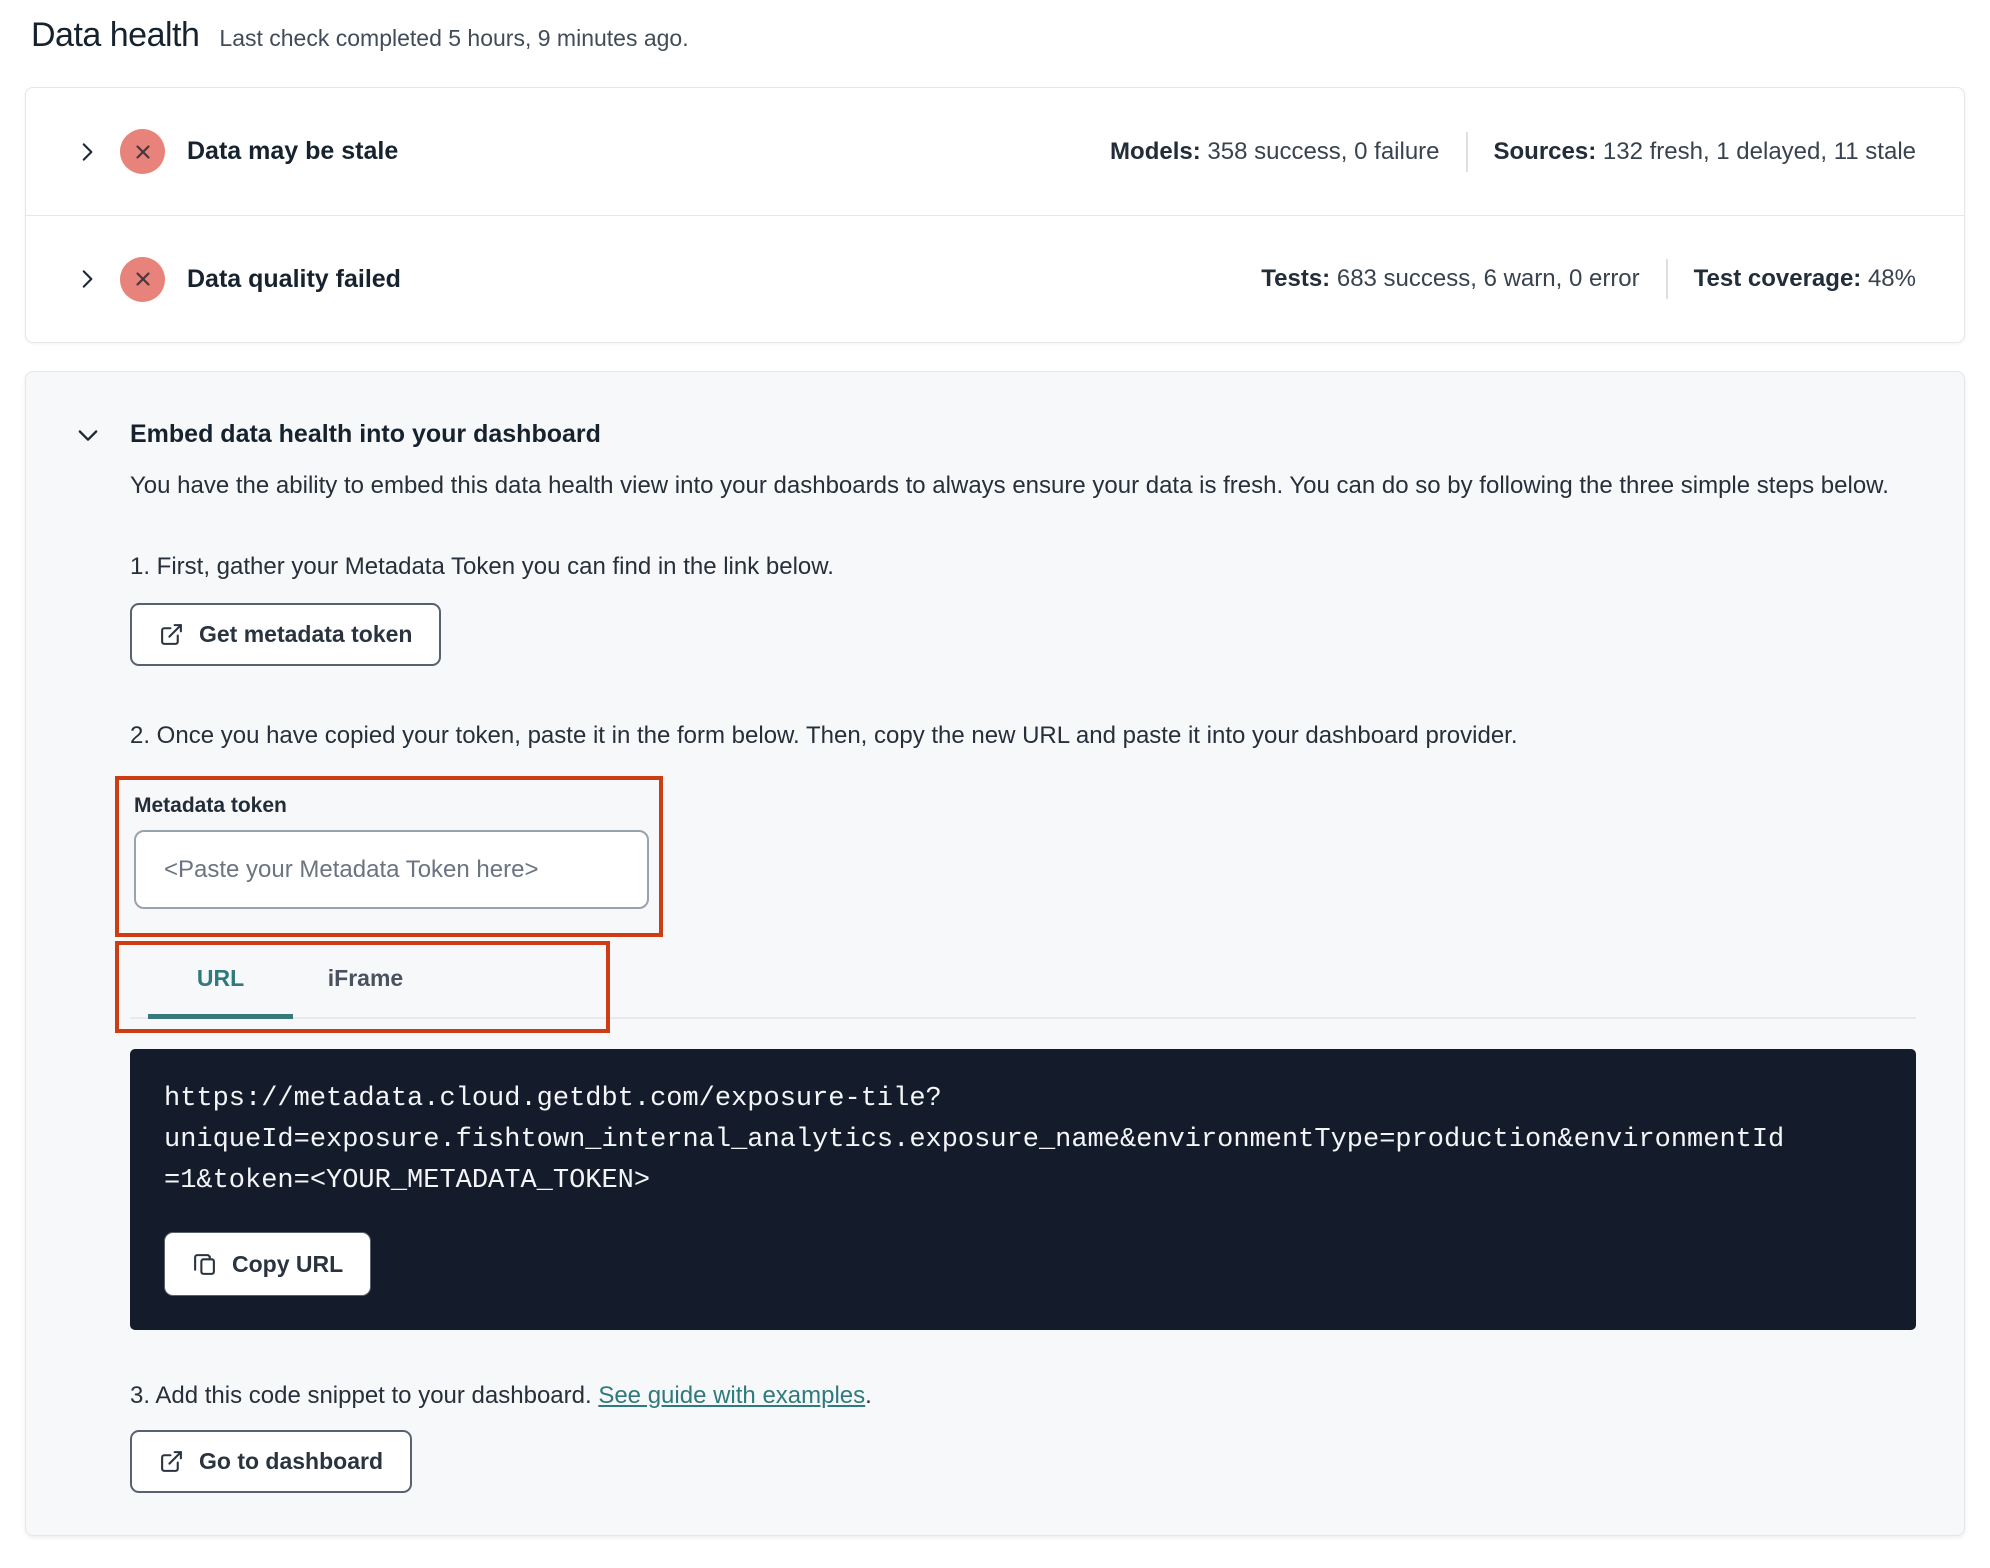 This screenshot has height=1568, width=1990. What do you see at coordinates (1759, 151) in the screenshot?
I see `sources-stat-value: 132 fresh, 1 delayed, 11 stale` at bounding box center [1759, 151].